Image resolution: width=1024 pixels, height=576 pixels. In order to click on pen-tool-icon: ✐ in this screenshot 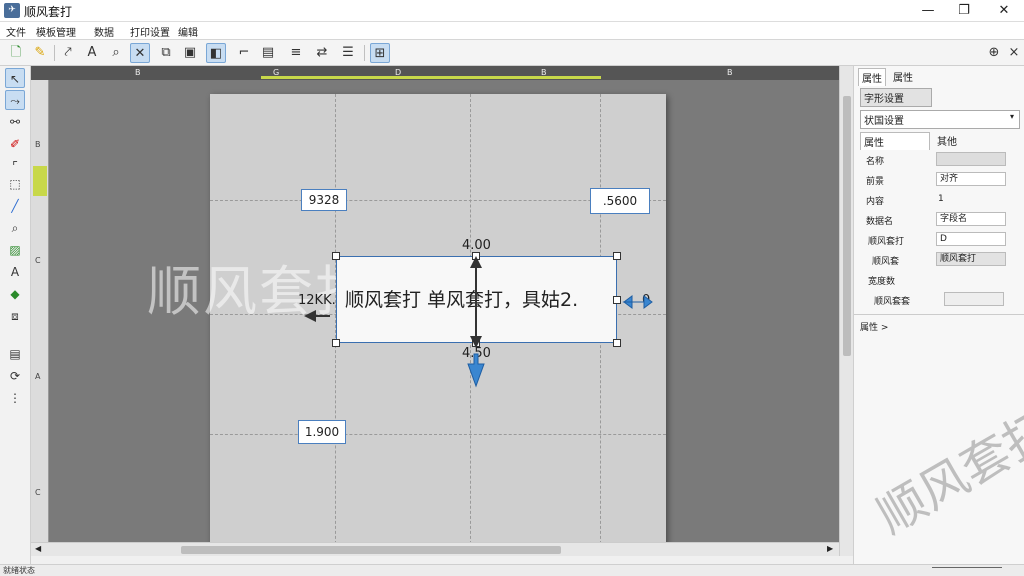, I will do `click(15, 144)`.